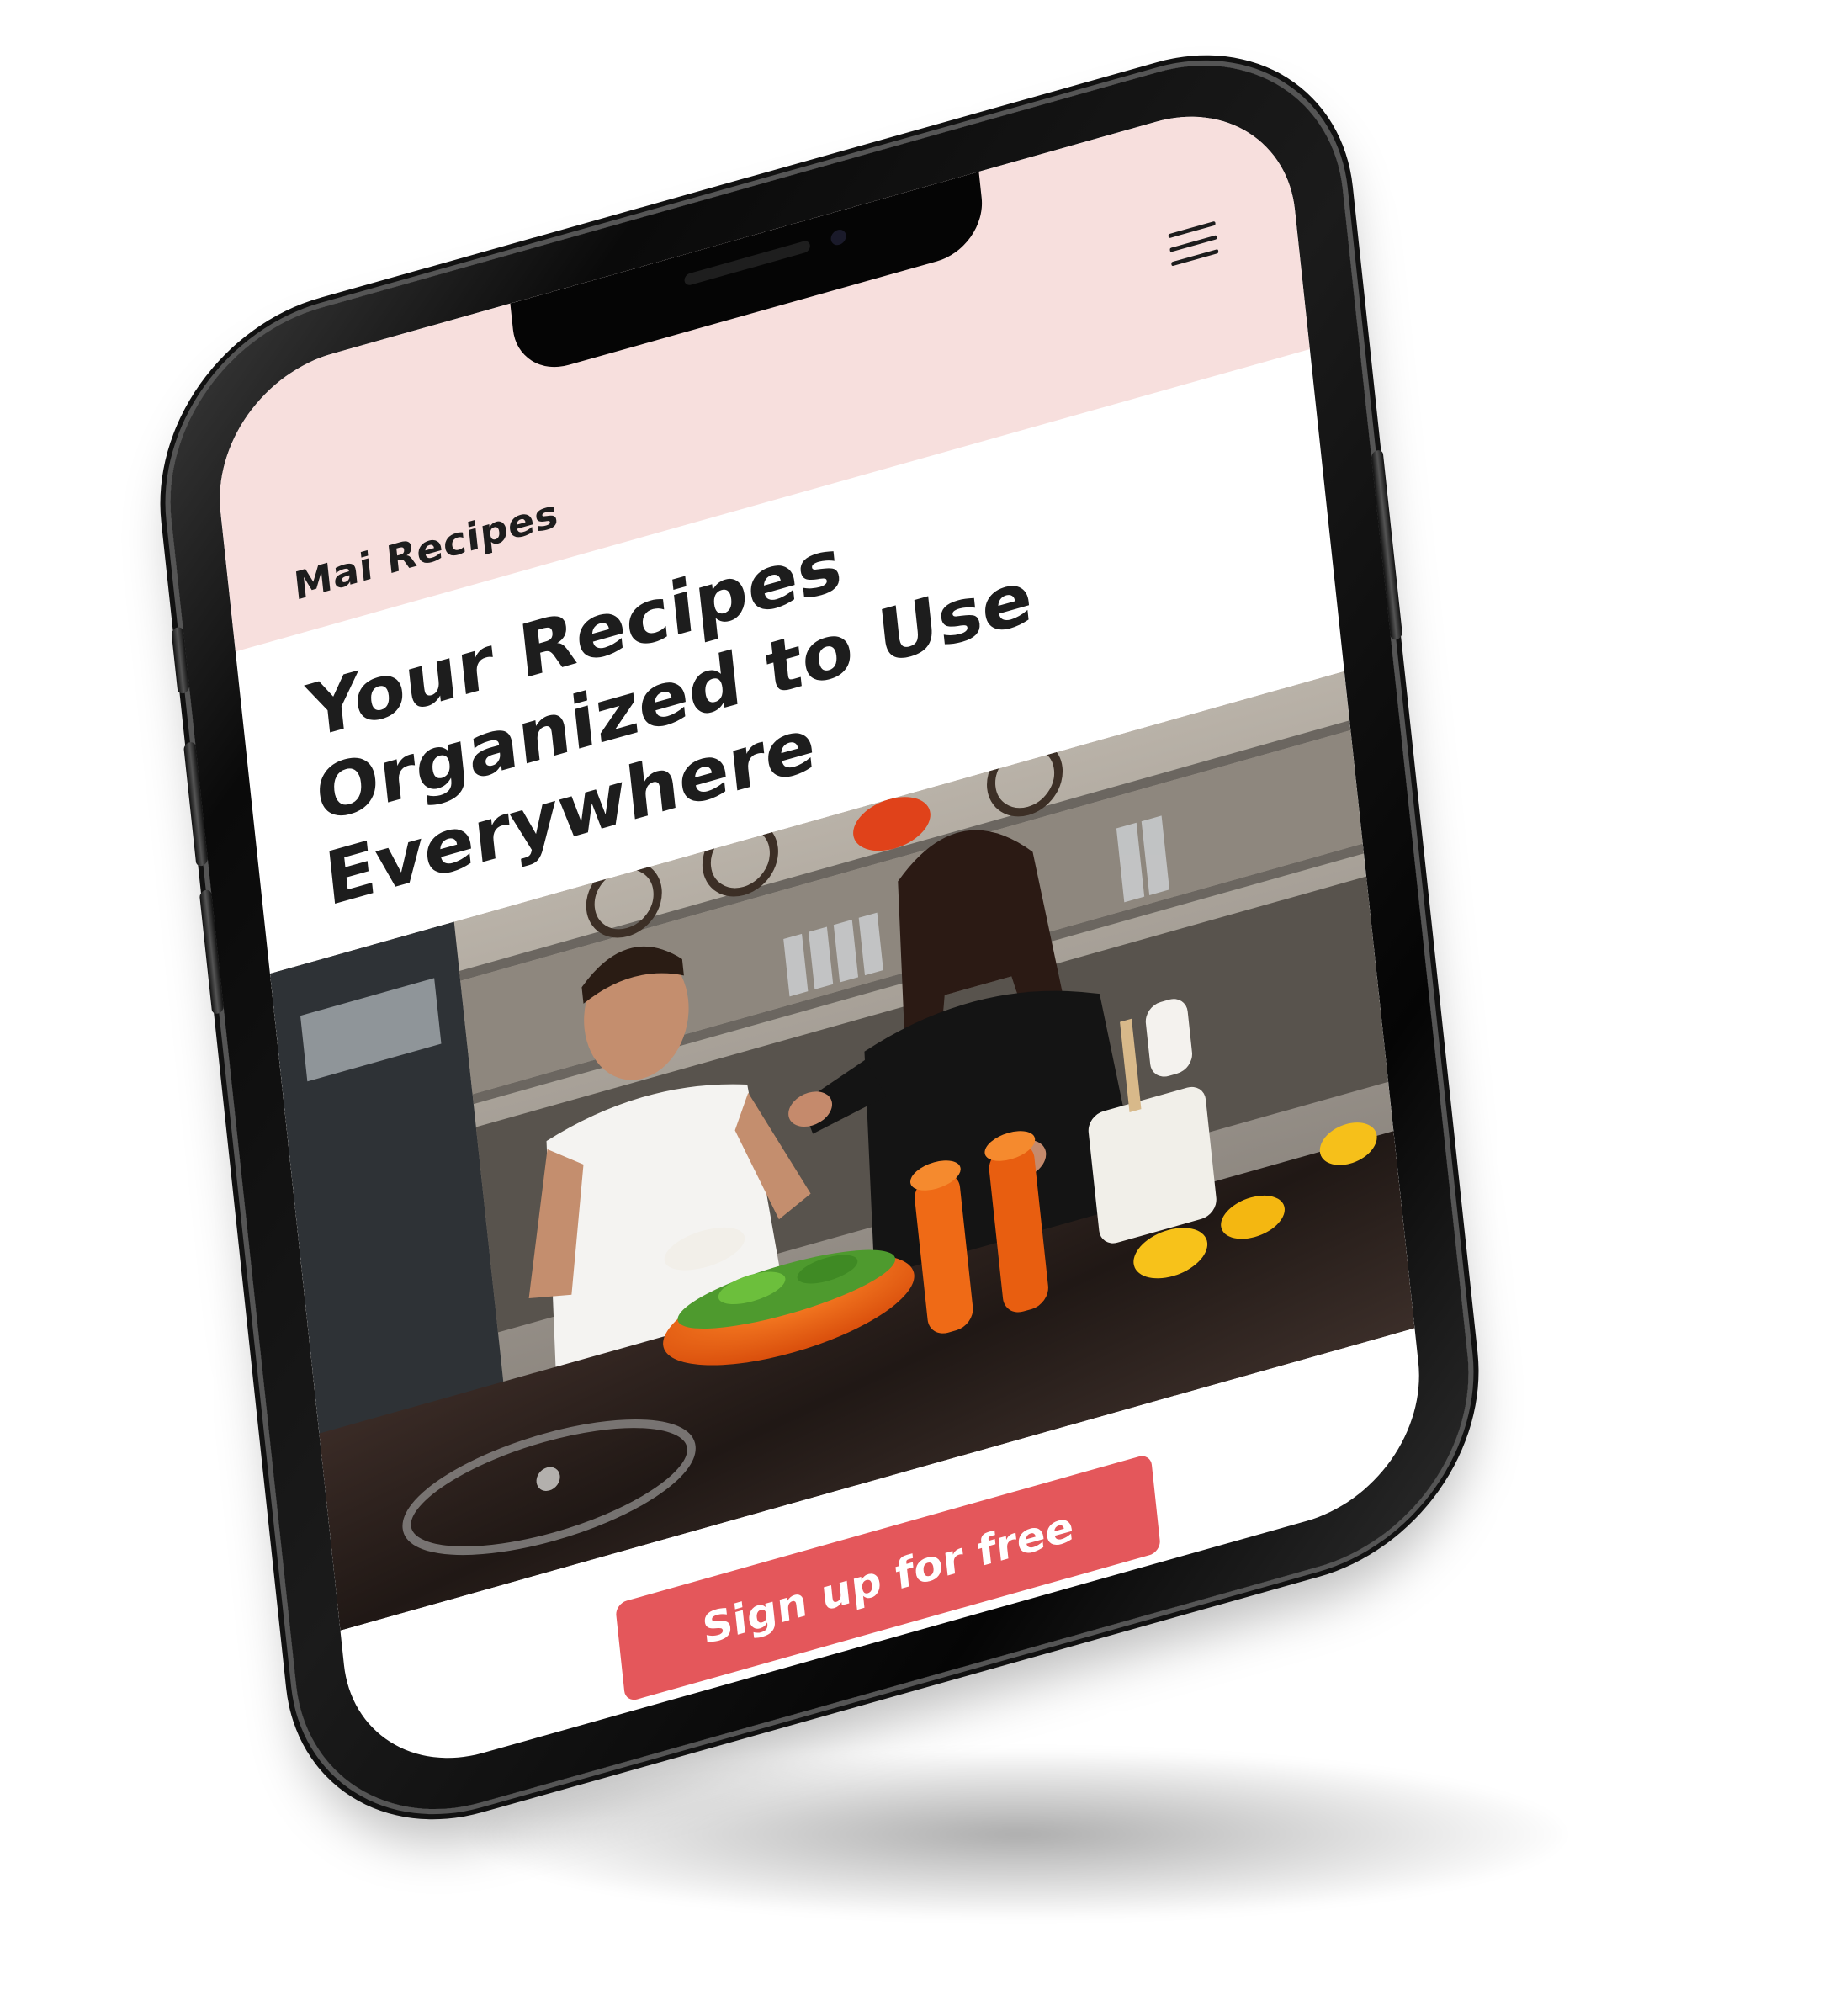 This screenshot has width=1824, height=2016. I want to click on menu-bar-middle, so click(1193, 243).